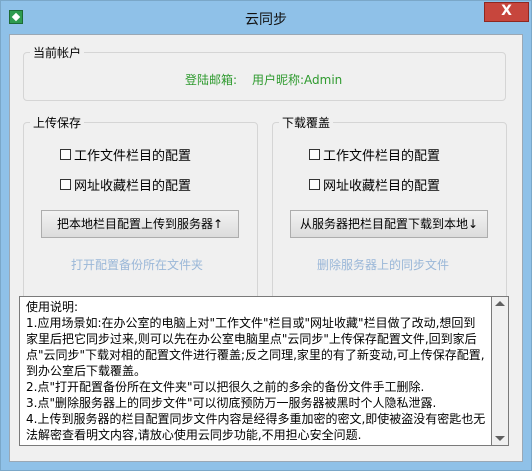 The image size is (532, 471). Describe the element at coordinates (306, 122) in the screenshot. I see `download-group-title: 下载覆盖` at that location.